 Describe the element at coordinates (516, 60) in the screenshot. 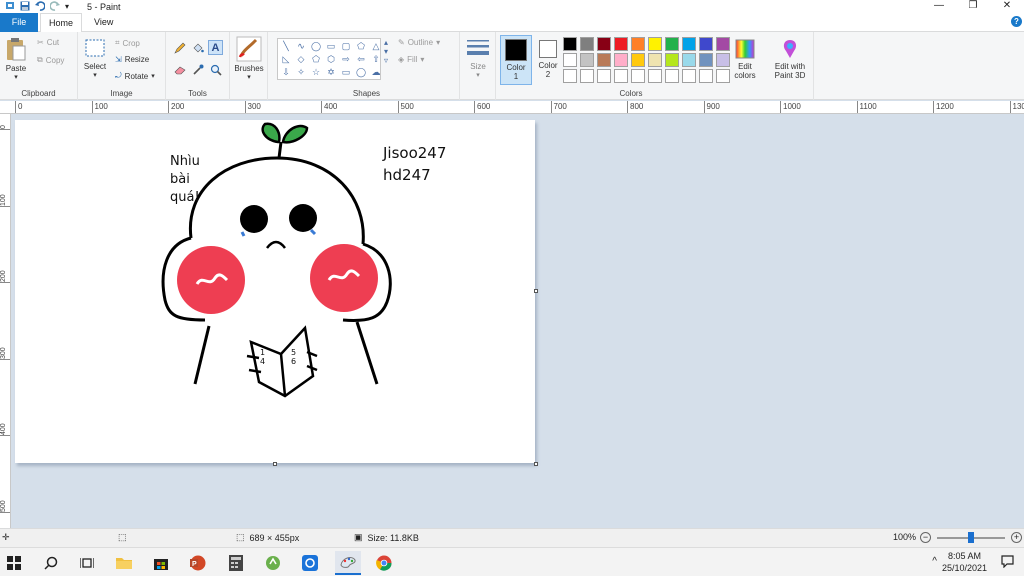

I see `color1-button: Color 1` at that location.